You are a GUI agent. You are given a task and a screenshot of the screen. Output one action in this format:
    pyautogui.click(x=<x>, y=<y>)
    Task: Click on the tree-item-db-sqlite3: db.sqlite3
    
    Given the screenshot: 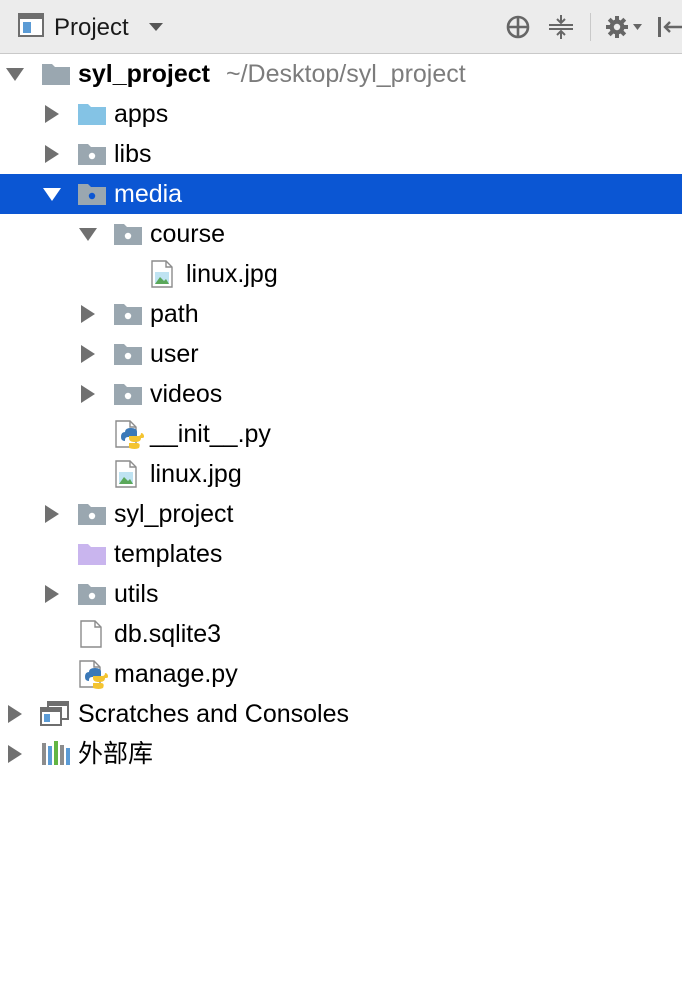 What is the action you would take?
    pyautogui.click(x=341, y=634)
    